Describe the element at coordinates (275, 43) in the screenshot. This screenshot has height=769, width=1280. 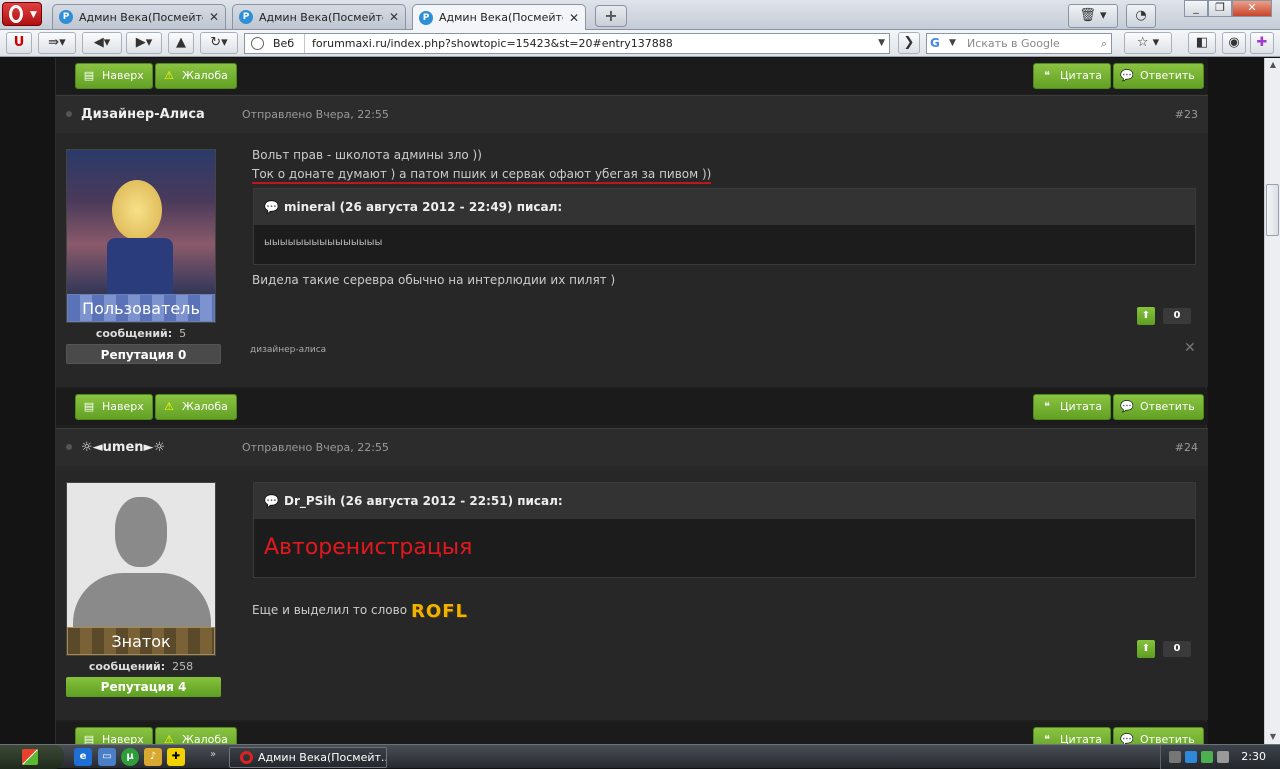
I see `address-web-label: Веб` at that location.